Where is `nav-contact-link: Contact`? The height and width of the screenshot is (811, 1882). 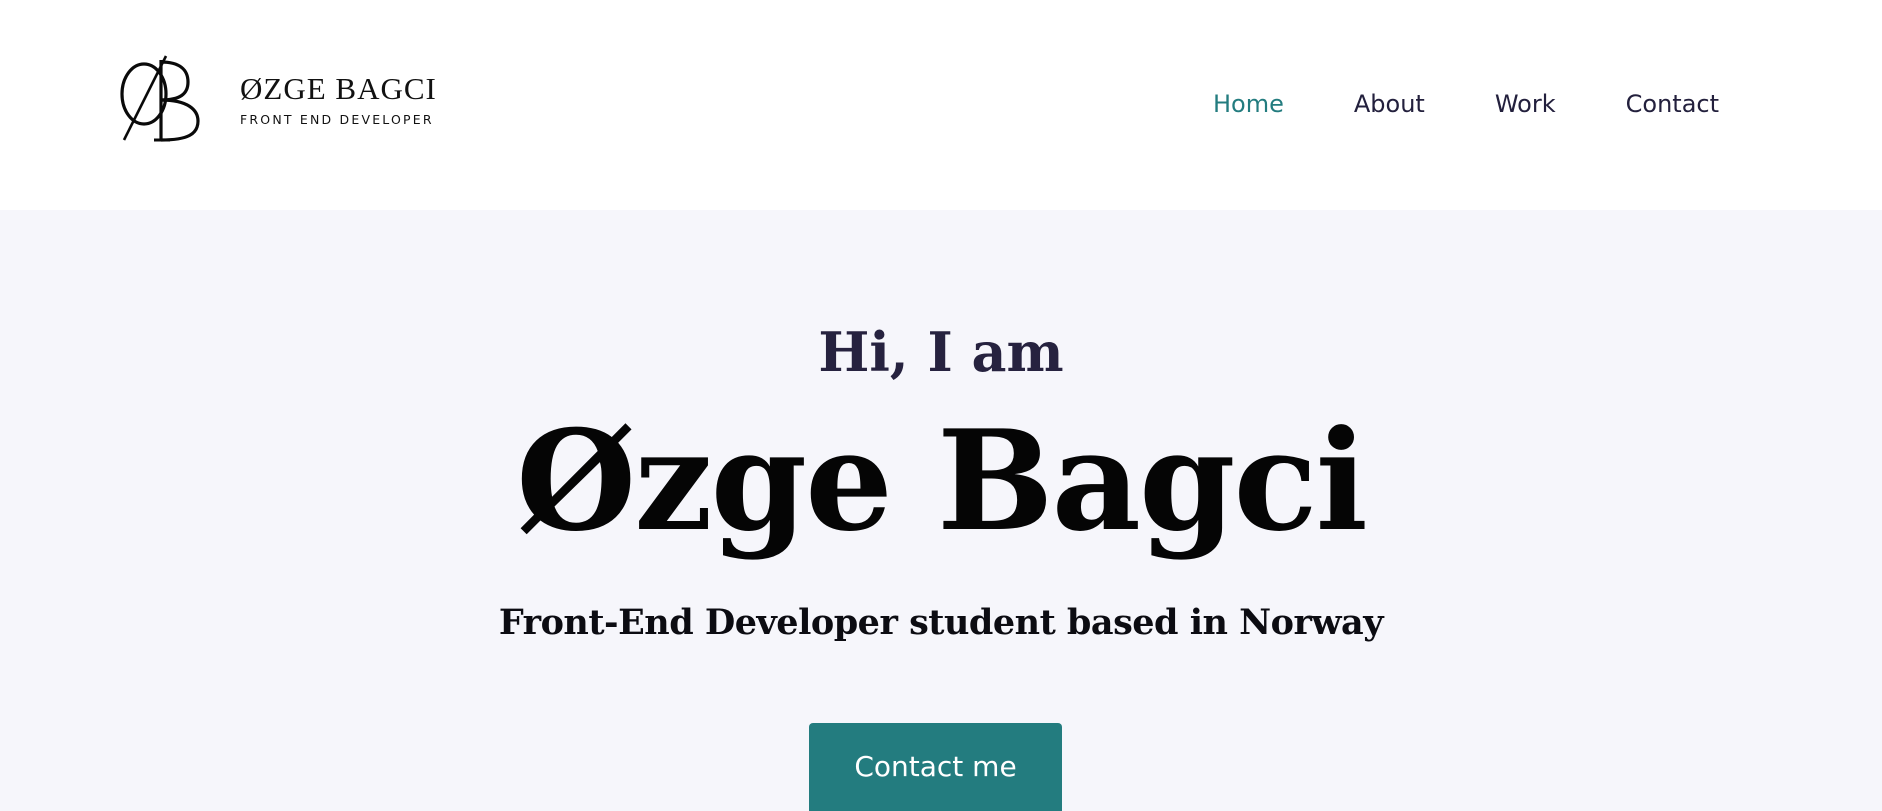 nav-contact-link: Contact is located at coordinates (1672, 104).